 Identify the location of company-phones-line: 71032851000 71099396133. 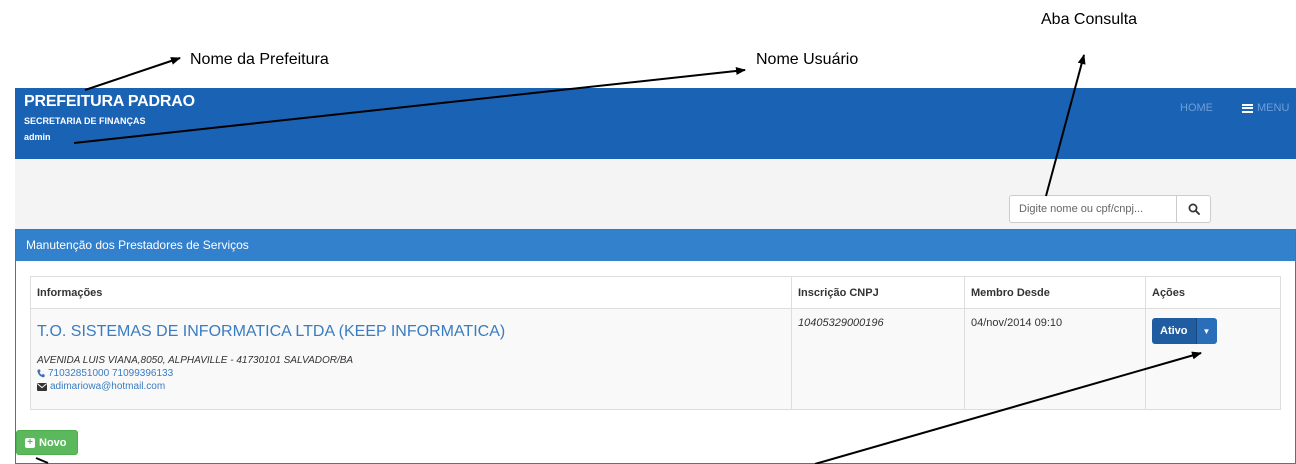
(411, 373).